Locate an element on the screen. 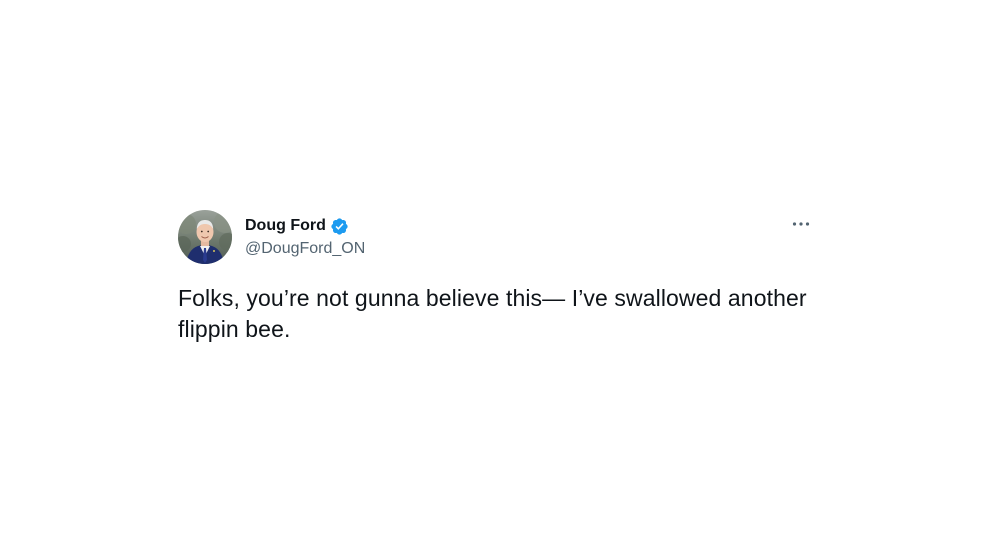 The image size is (986, 553). avatar-image is located at coordinates (205, 237).